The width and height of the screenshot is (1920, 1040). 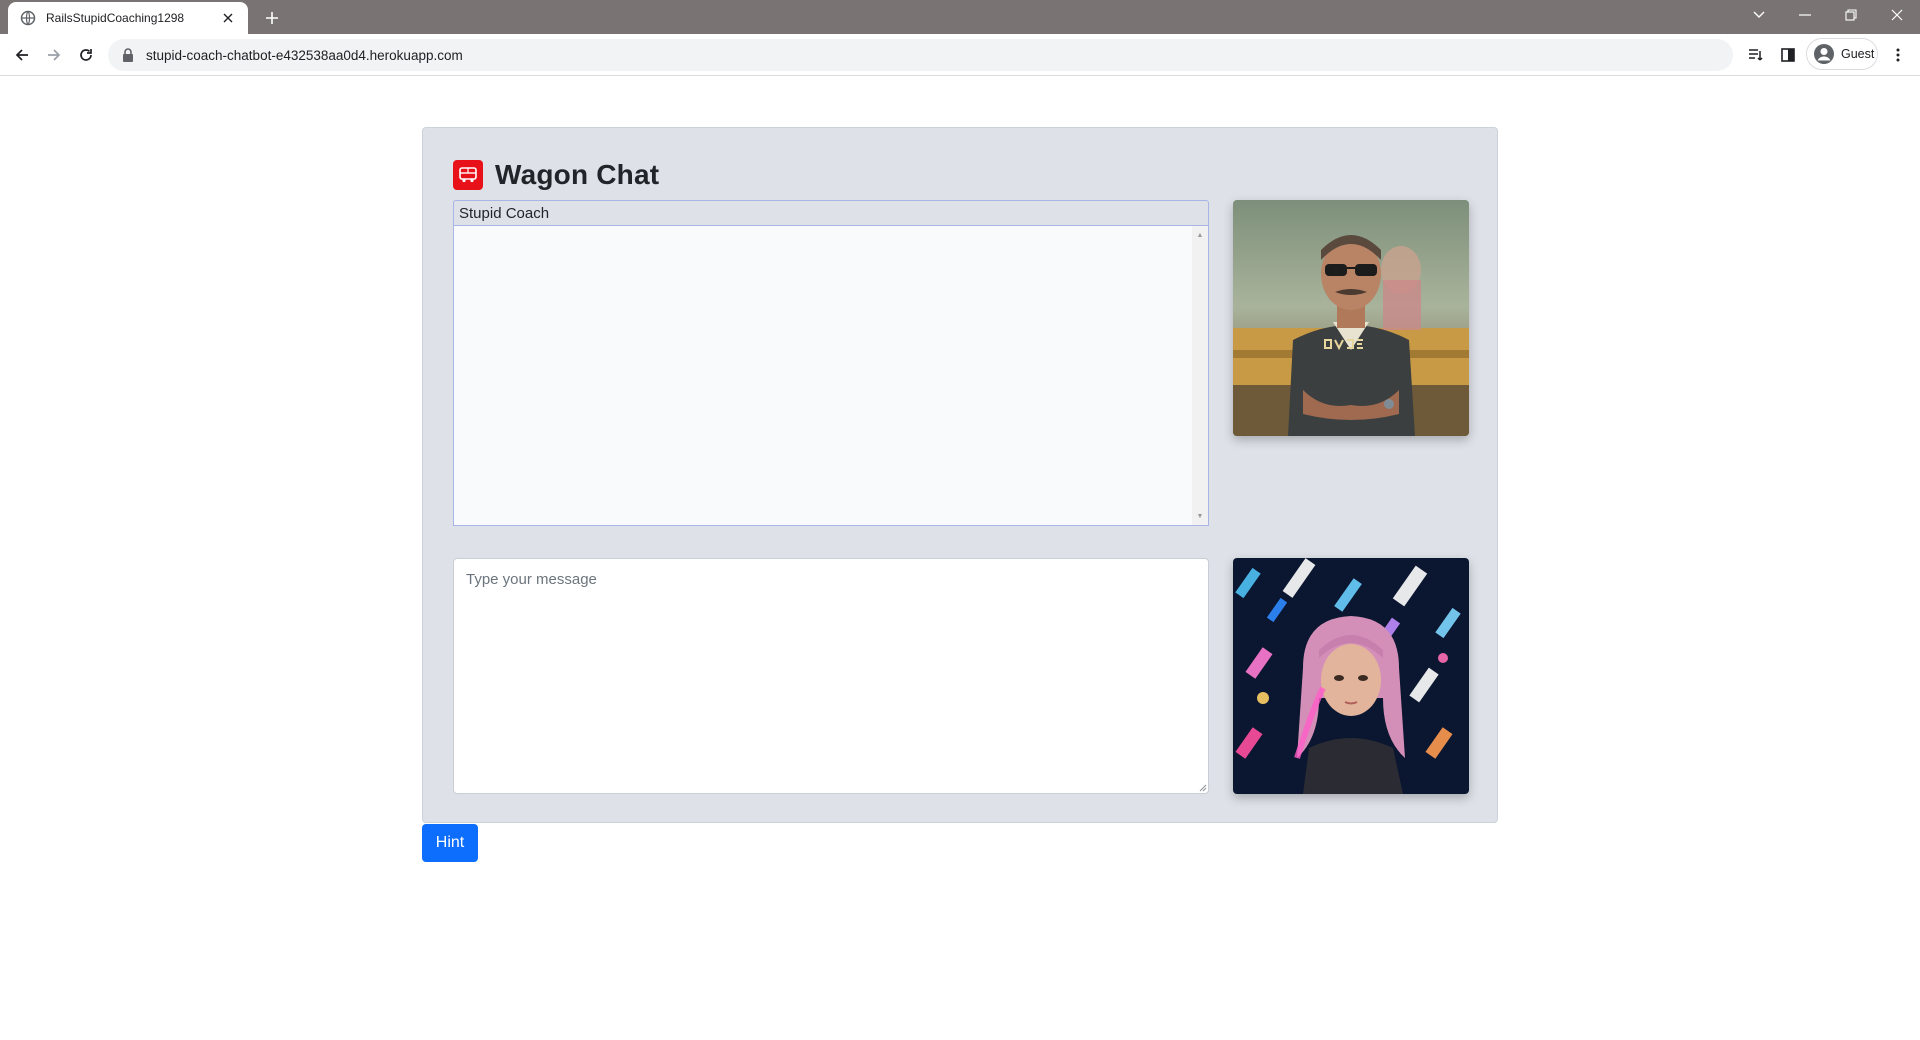 What do you see at coordinates (577, 174) in the screenshot?
I see `page-title: Wagon Chat` at bounding box center [577, 174].